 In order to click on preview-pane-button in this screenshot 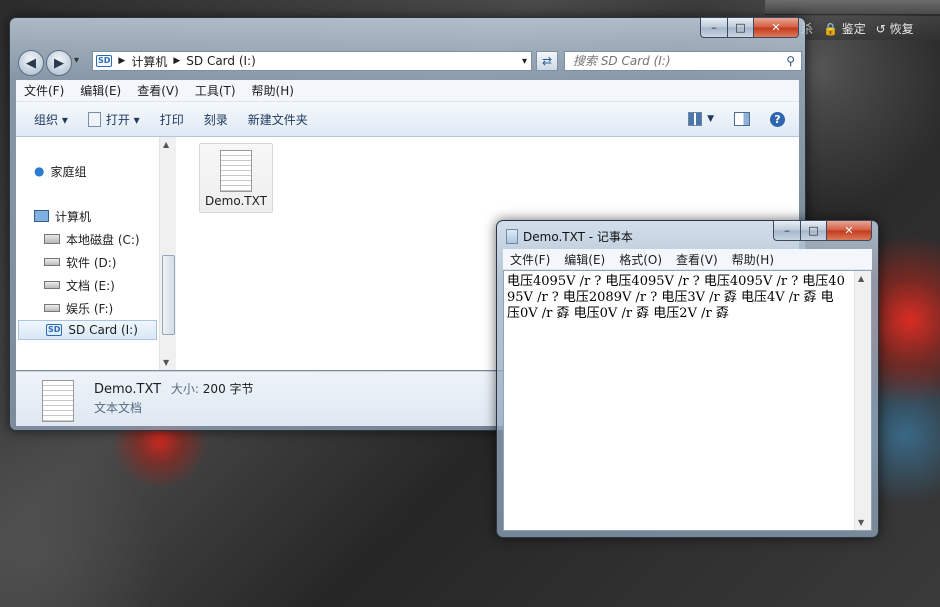, I will do `click(742, 119)`.